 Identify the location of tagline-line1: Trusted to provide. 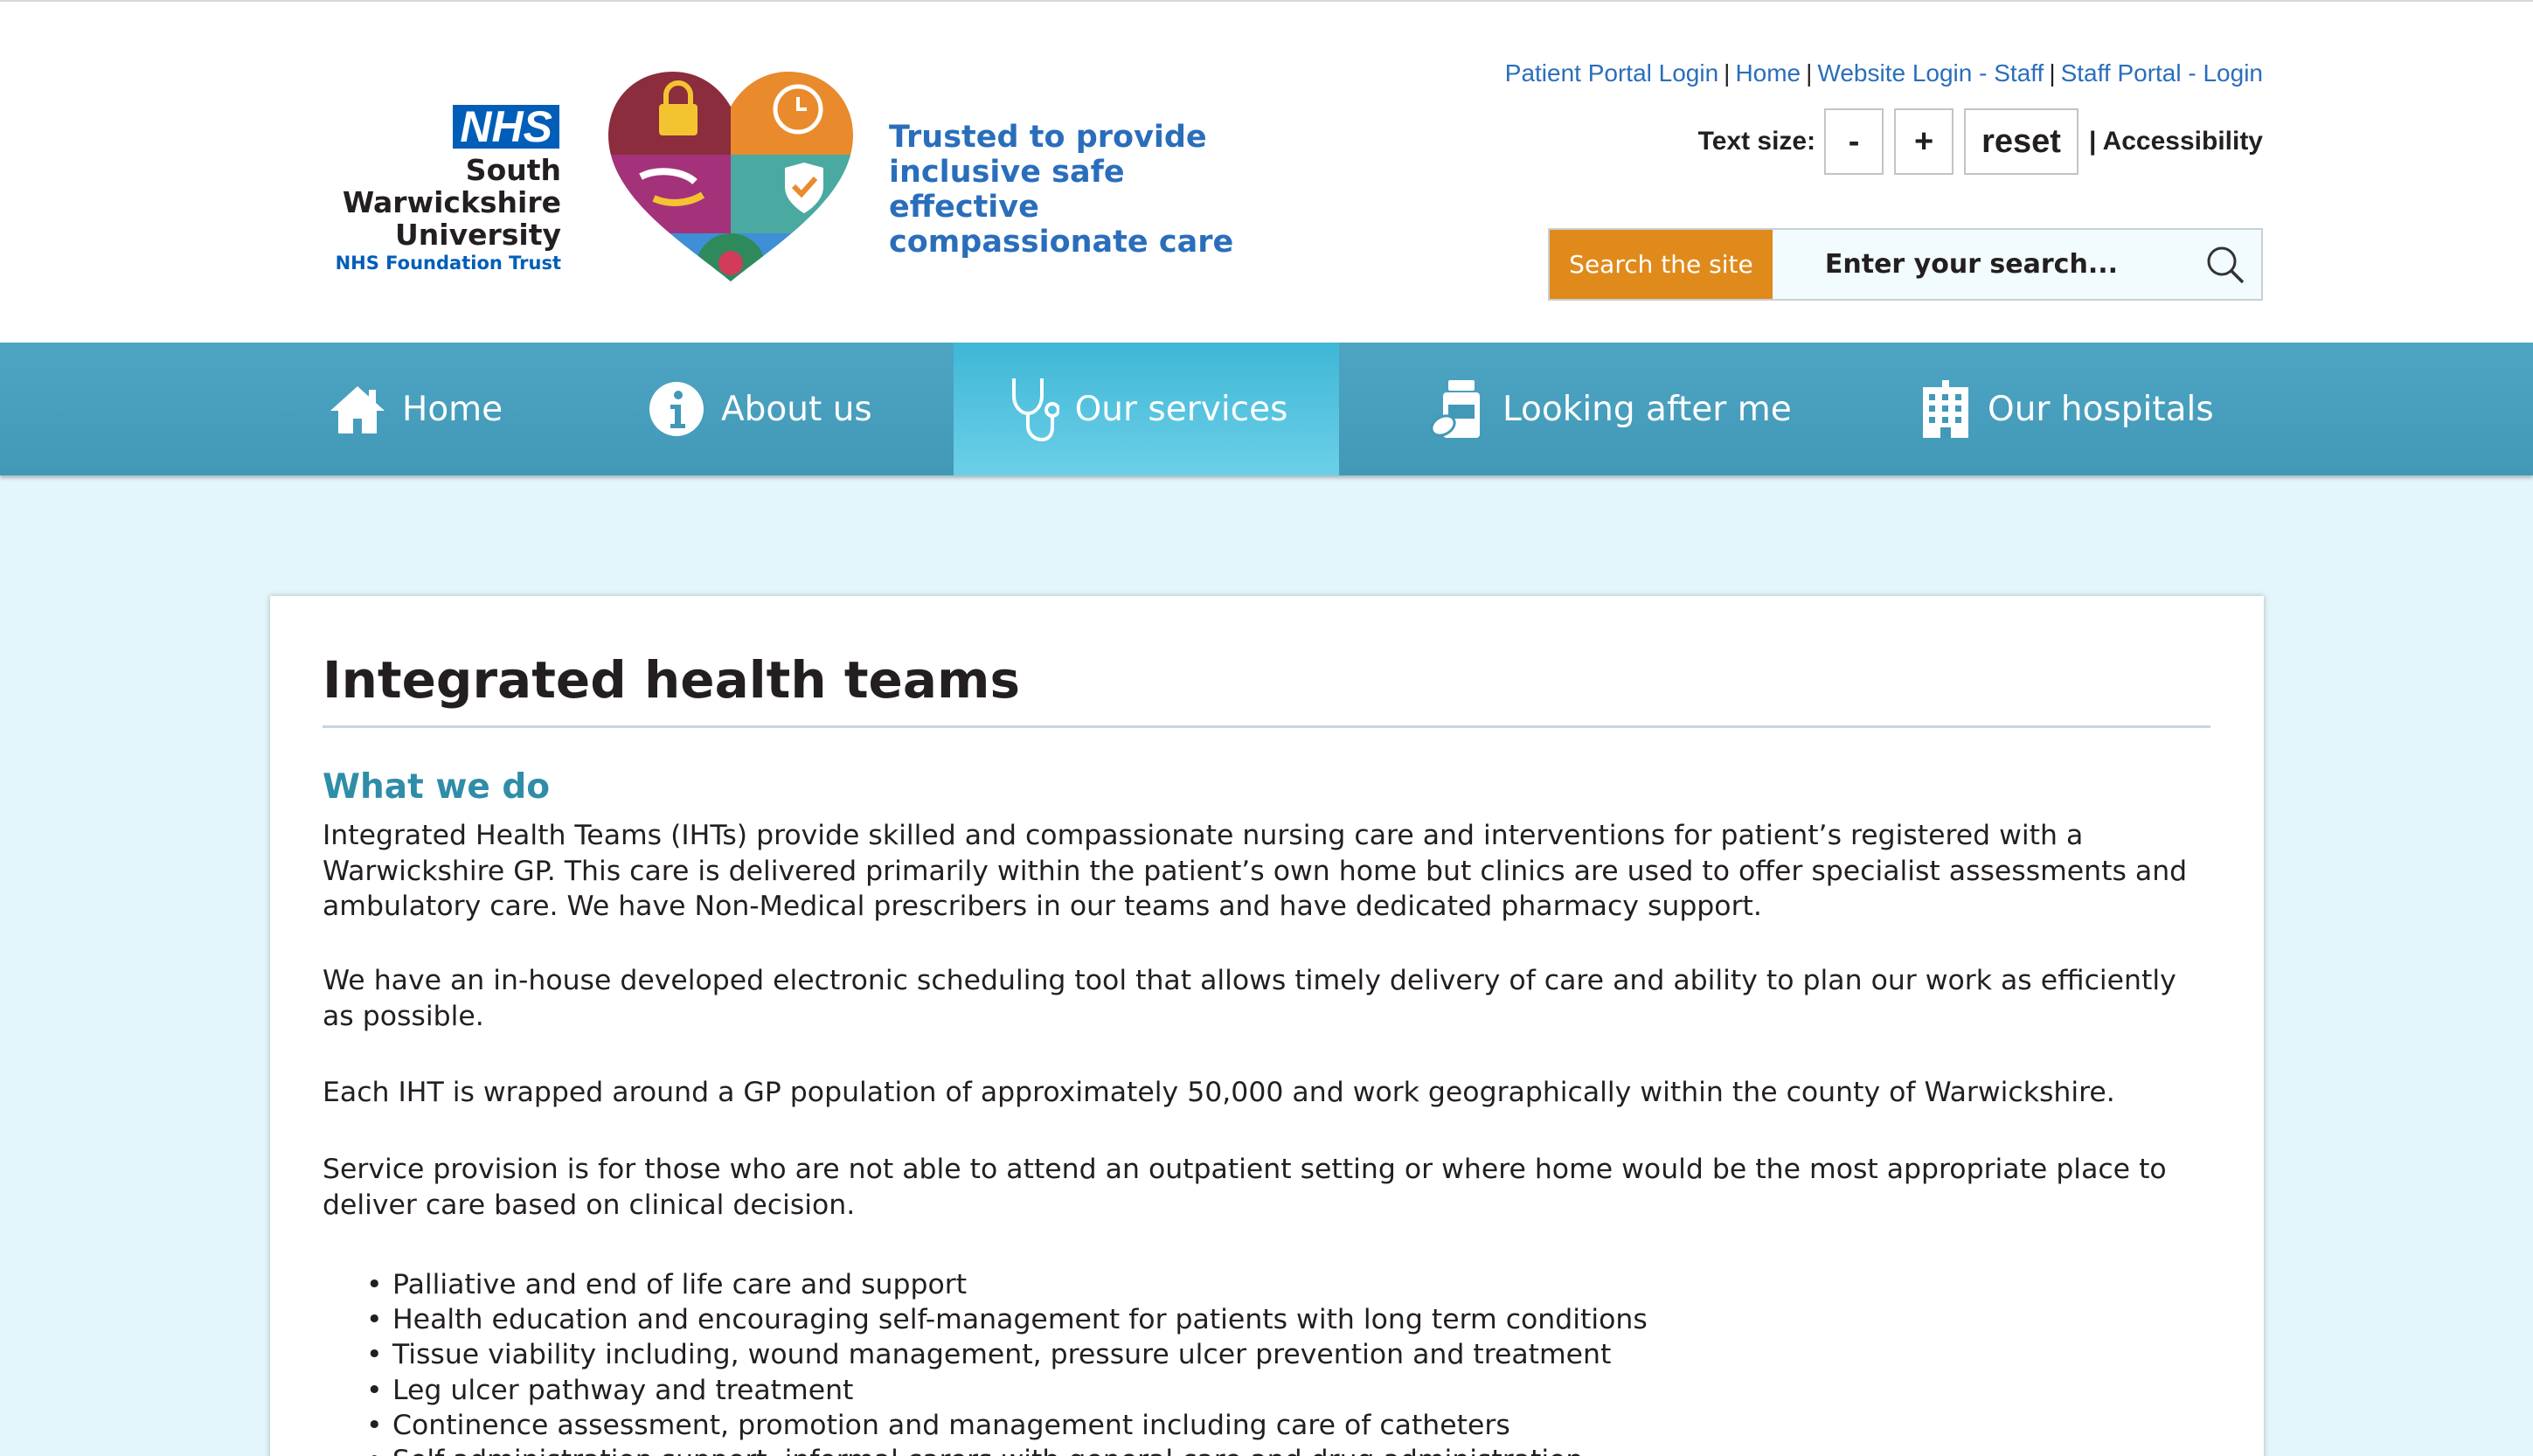
(1048, 137).